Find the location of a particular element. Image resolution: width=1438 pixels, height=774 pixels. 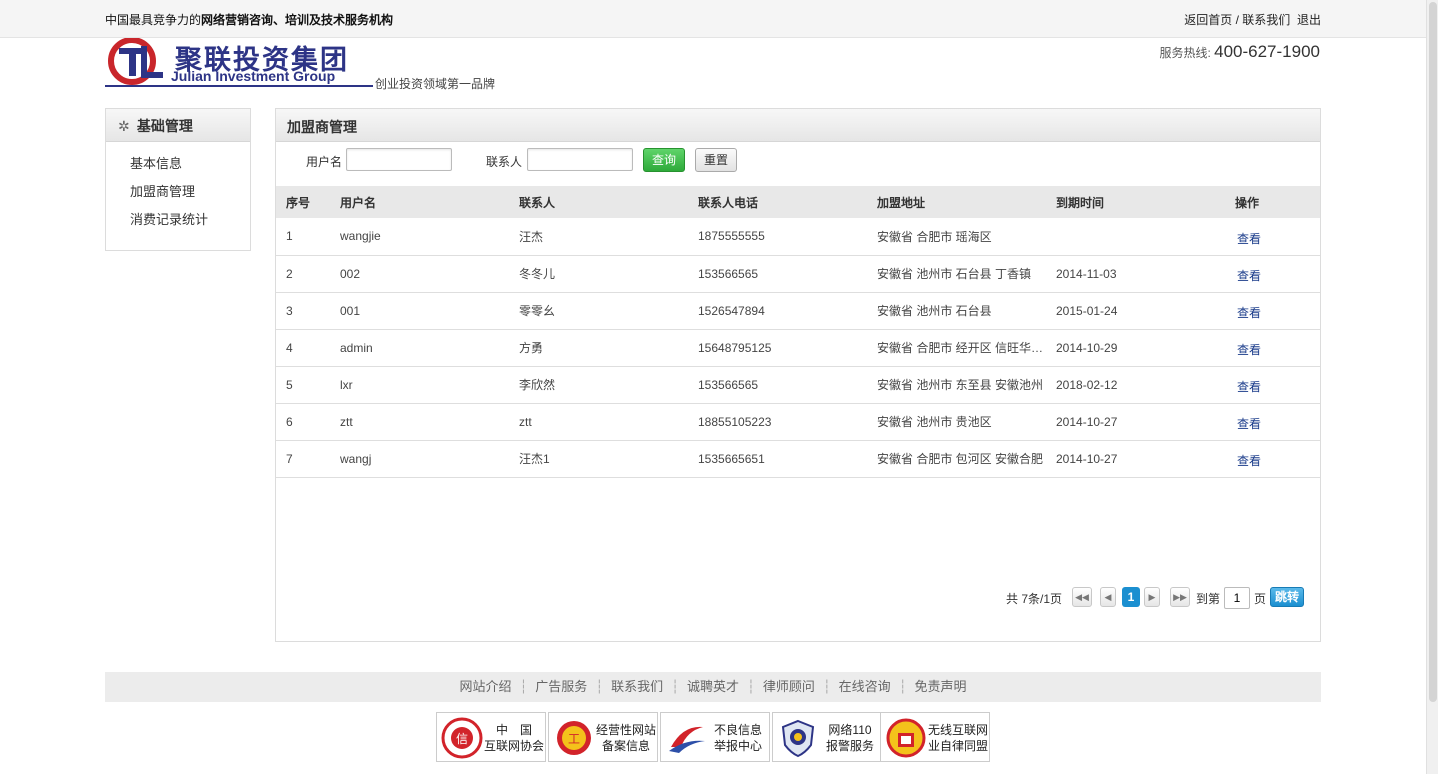

badge-report-center: 不良信息 举报中心 is located at coordinates (715, 737).